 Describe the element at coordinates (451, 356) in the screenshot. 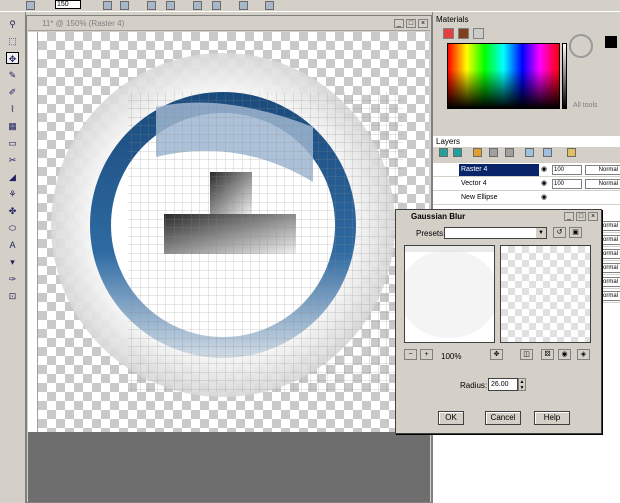

I see `preview-zoom-label: 100%` at that location.